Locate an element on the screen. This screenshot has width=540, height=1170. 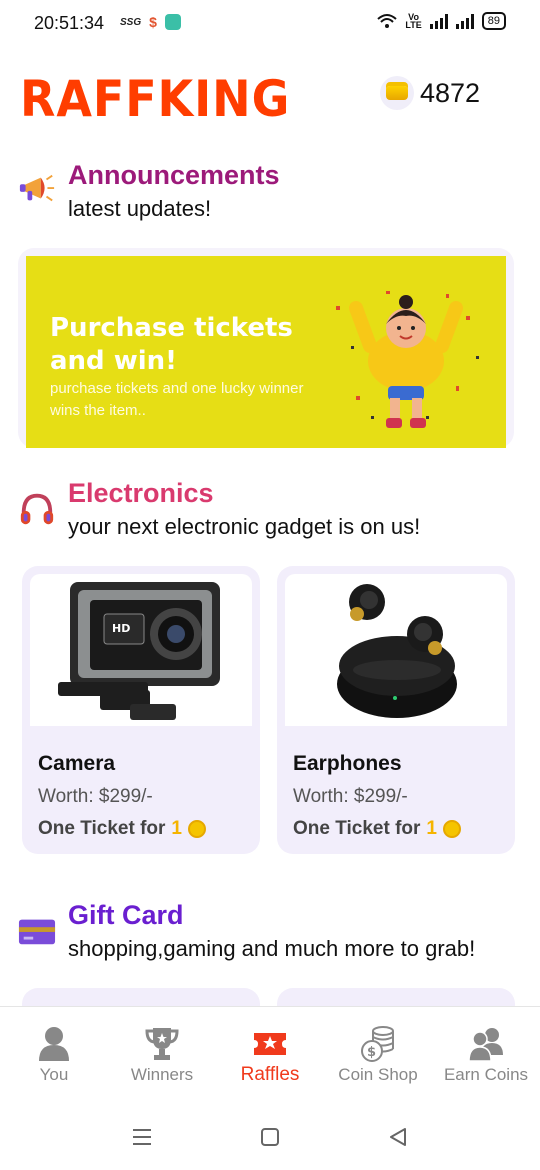
dollar-icon: $ is located at coordinates (153, 22).